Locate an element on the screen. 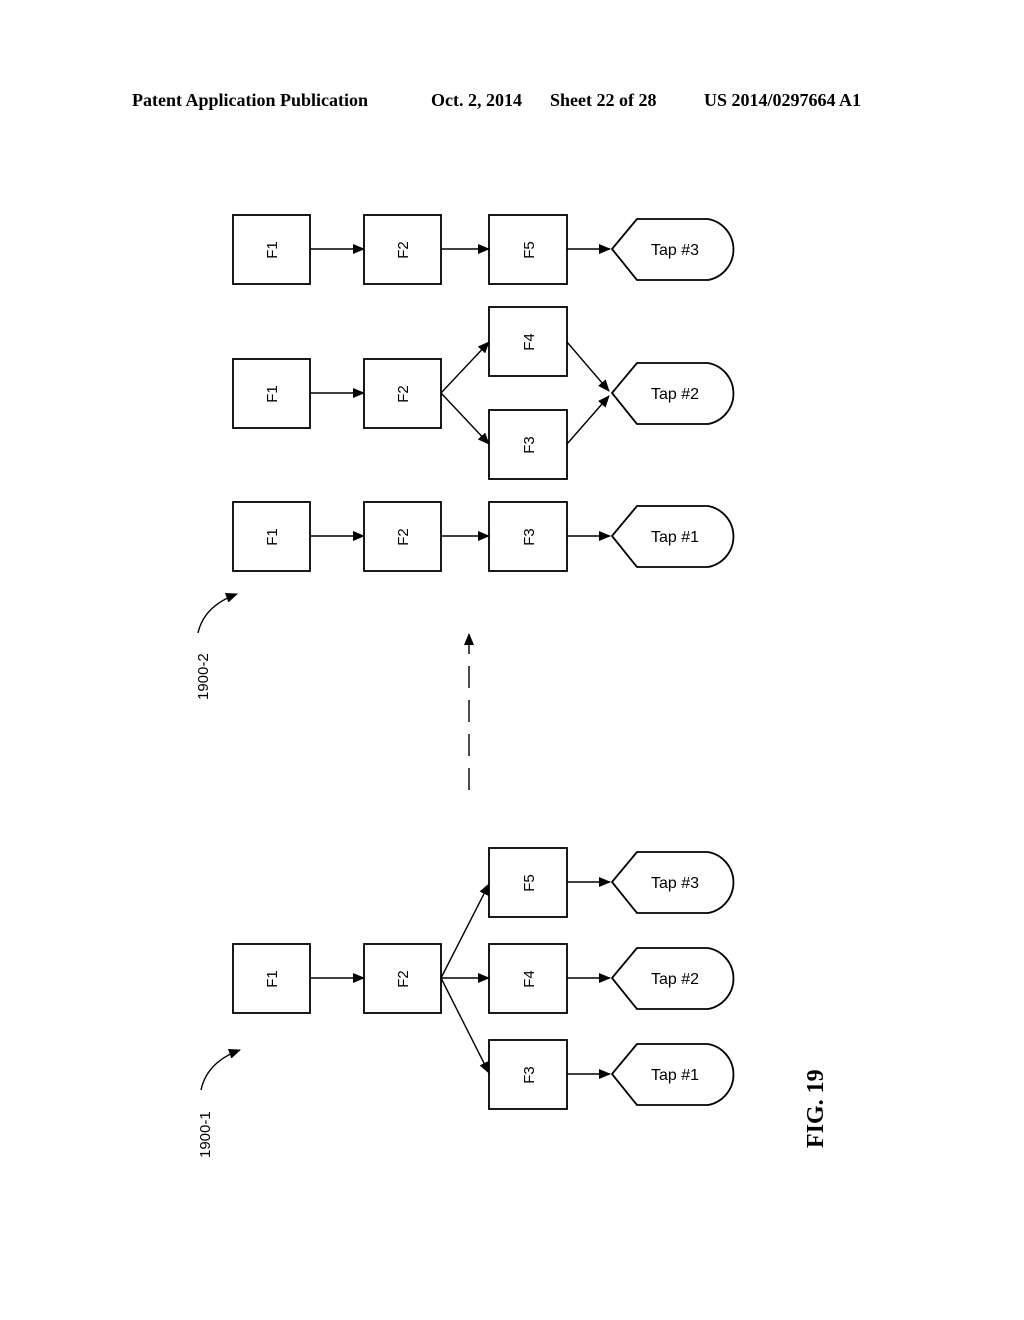  reference-label-1900-1: 1900-1 is located at coordinates (205, 1134).